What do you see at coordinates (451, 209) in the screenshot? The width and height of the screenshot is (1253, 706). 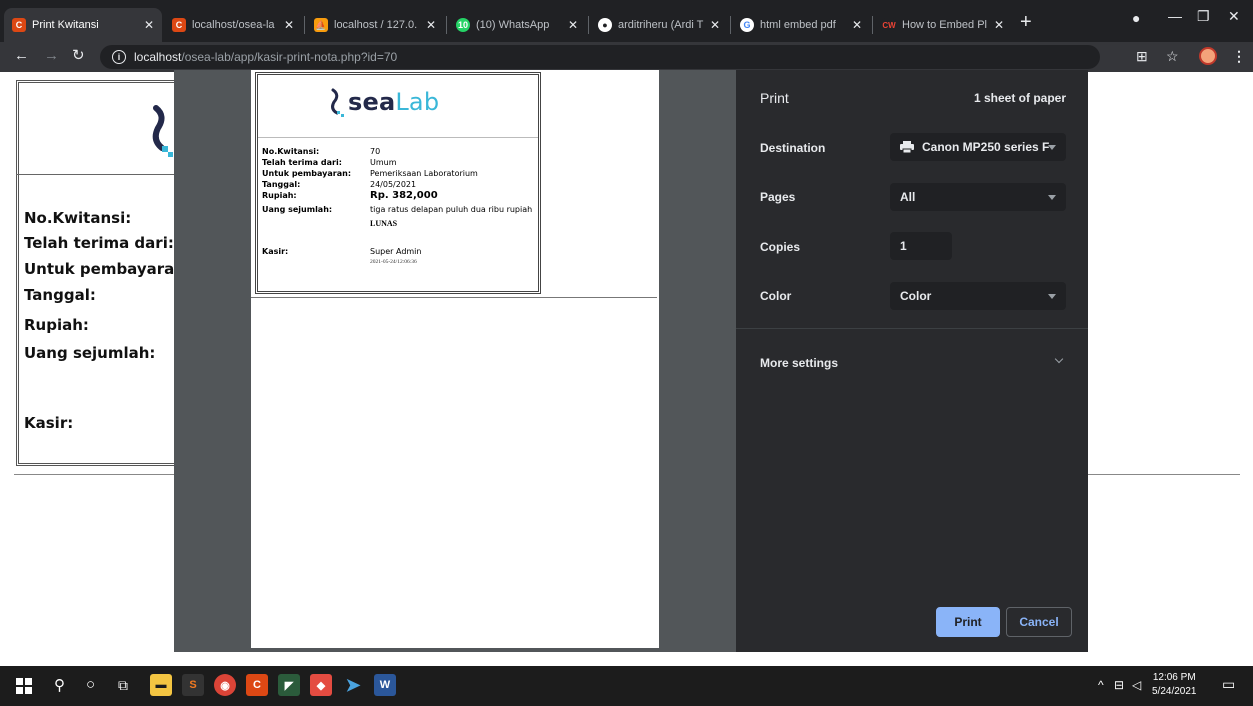 I see `receipt-value: tiga ratus delapan puluh dua ribu rupiah` at bounding box center [451, 209].